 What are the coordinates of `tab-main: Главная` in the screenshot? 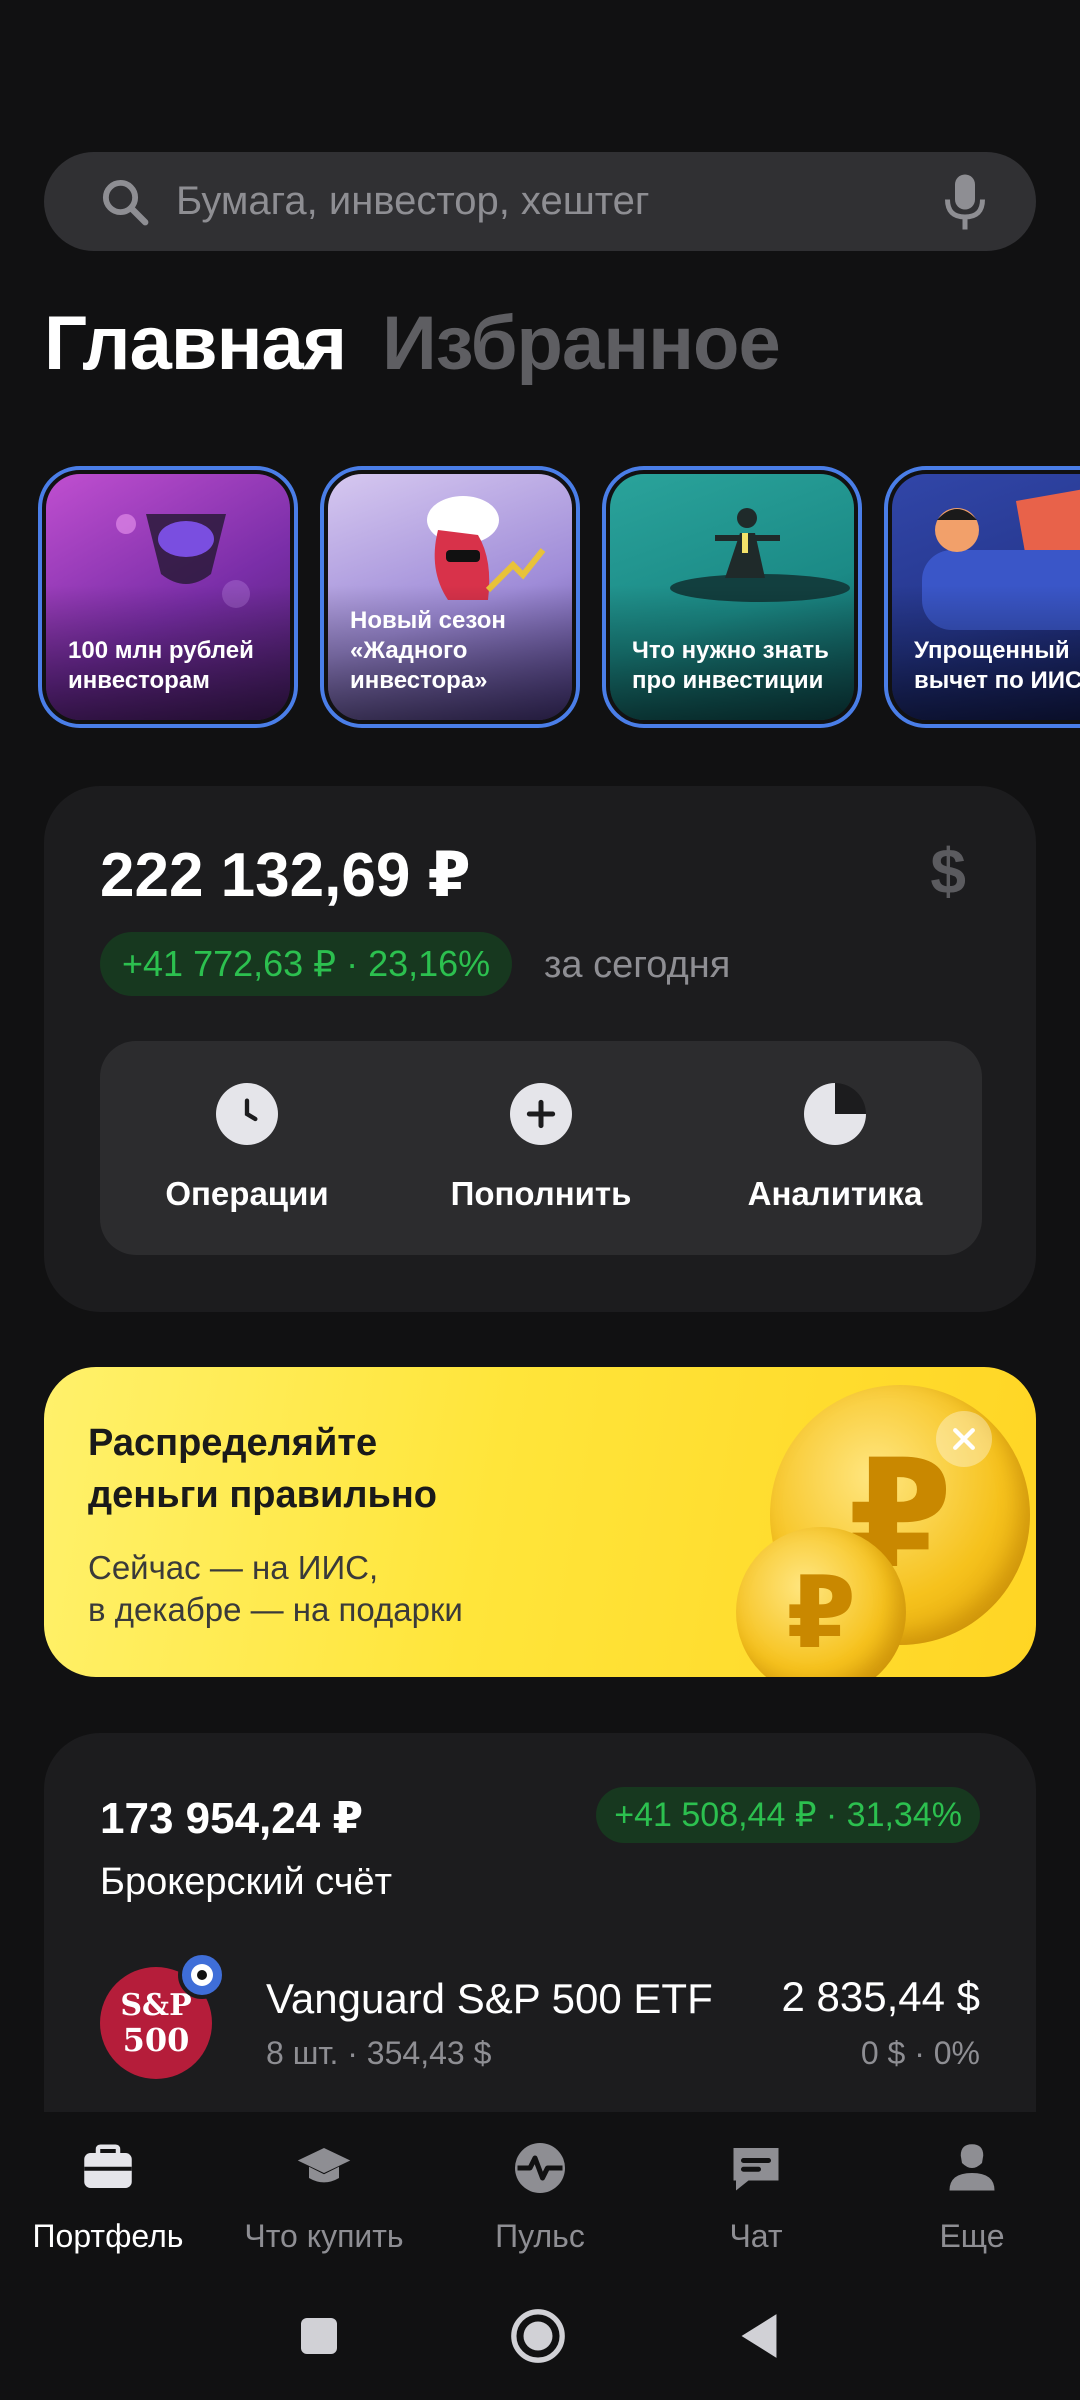 It's located at (195, 343).